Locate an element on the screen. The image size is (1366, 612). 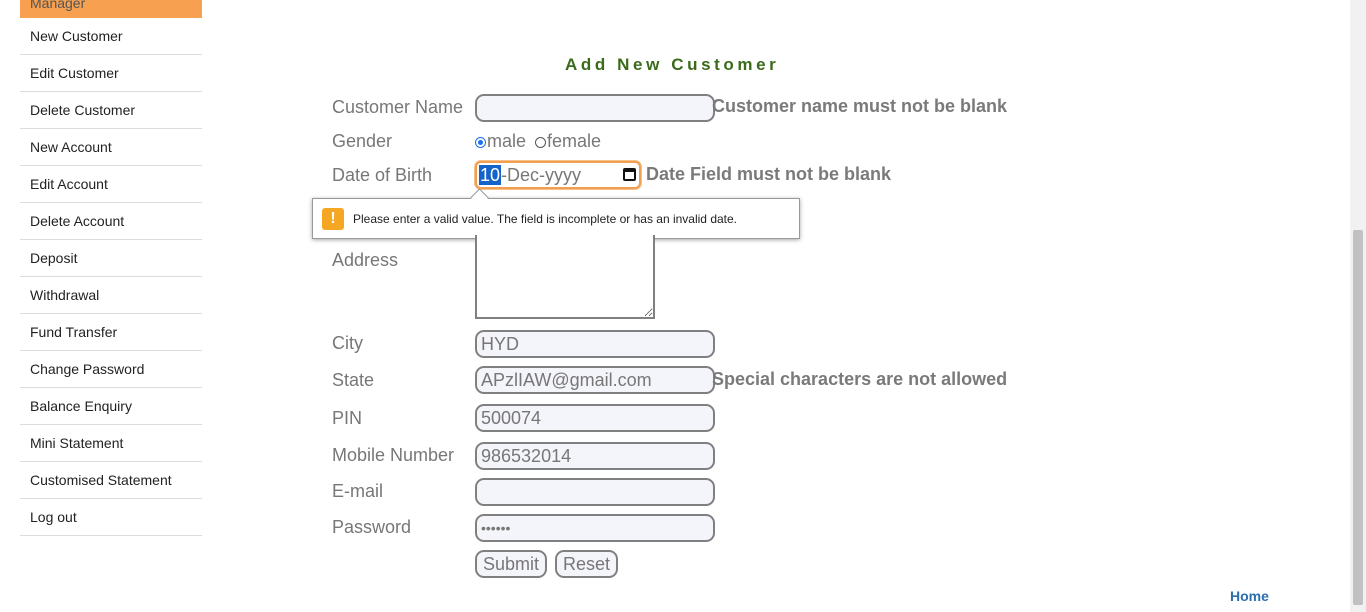
mobile-label: Mobile Number is located at coordinates (393, 455).